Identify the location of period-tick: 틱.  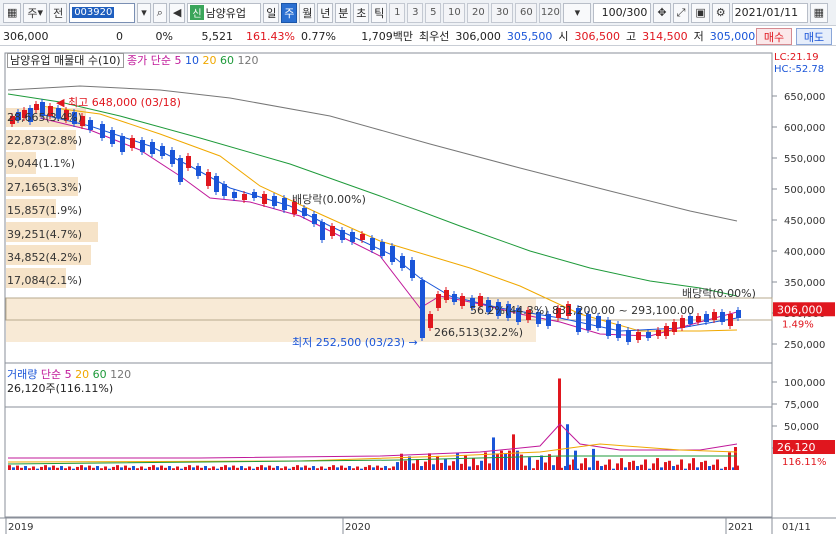
(379, 12).